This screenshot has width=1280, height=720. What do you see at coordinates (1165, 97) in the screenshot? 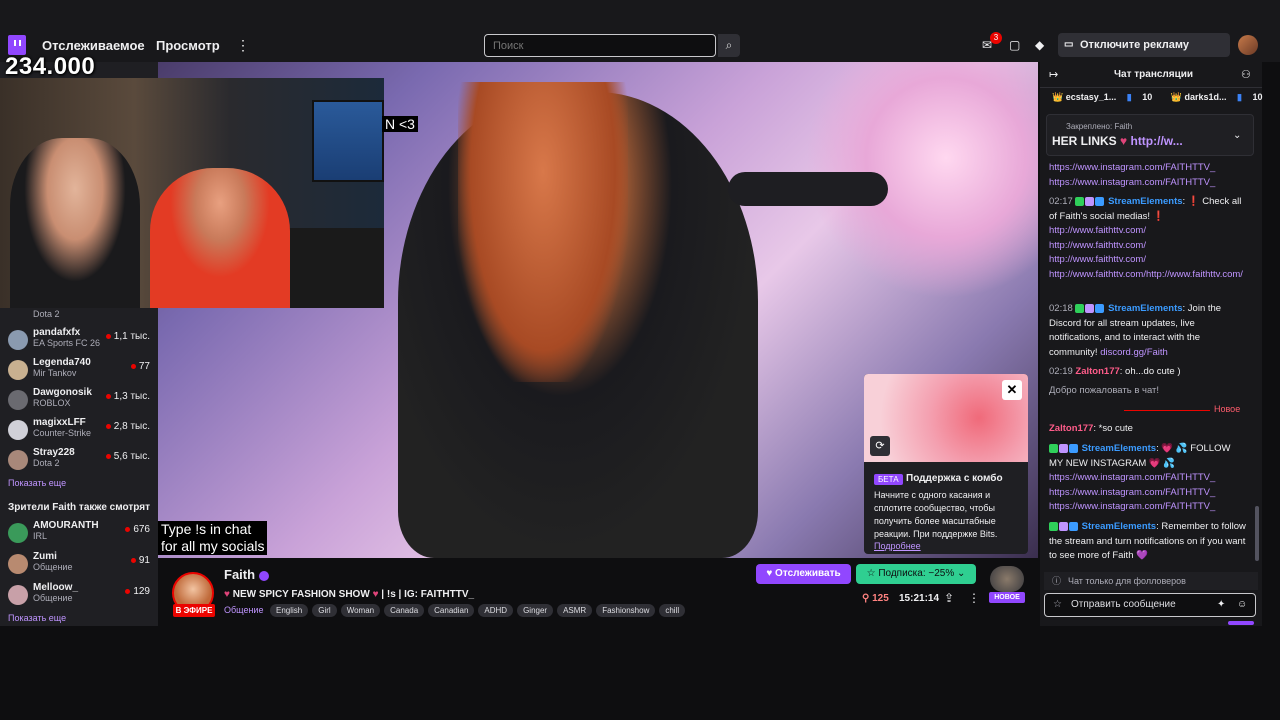
I see `top-gifters-row: 👑 ecstasy_1... ▮ 10 👑 darks1d... ▮ 10` at bounding box center [1165, 97].